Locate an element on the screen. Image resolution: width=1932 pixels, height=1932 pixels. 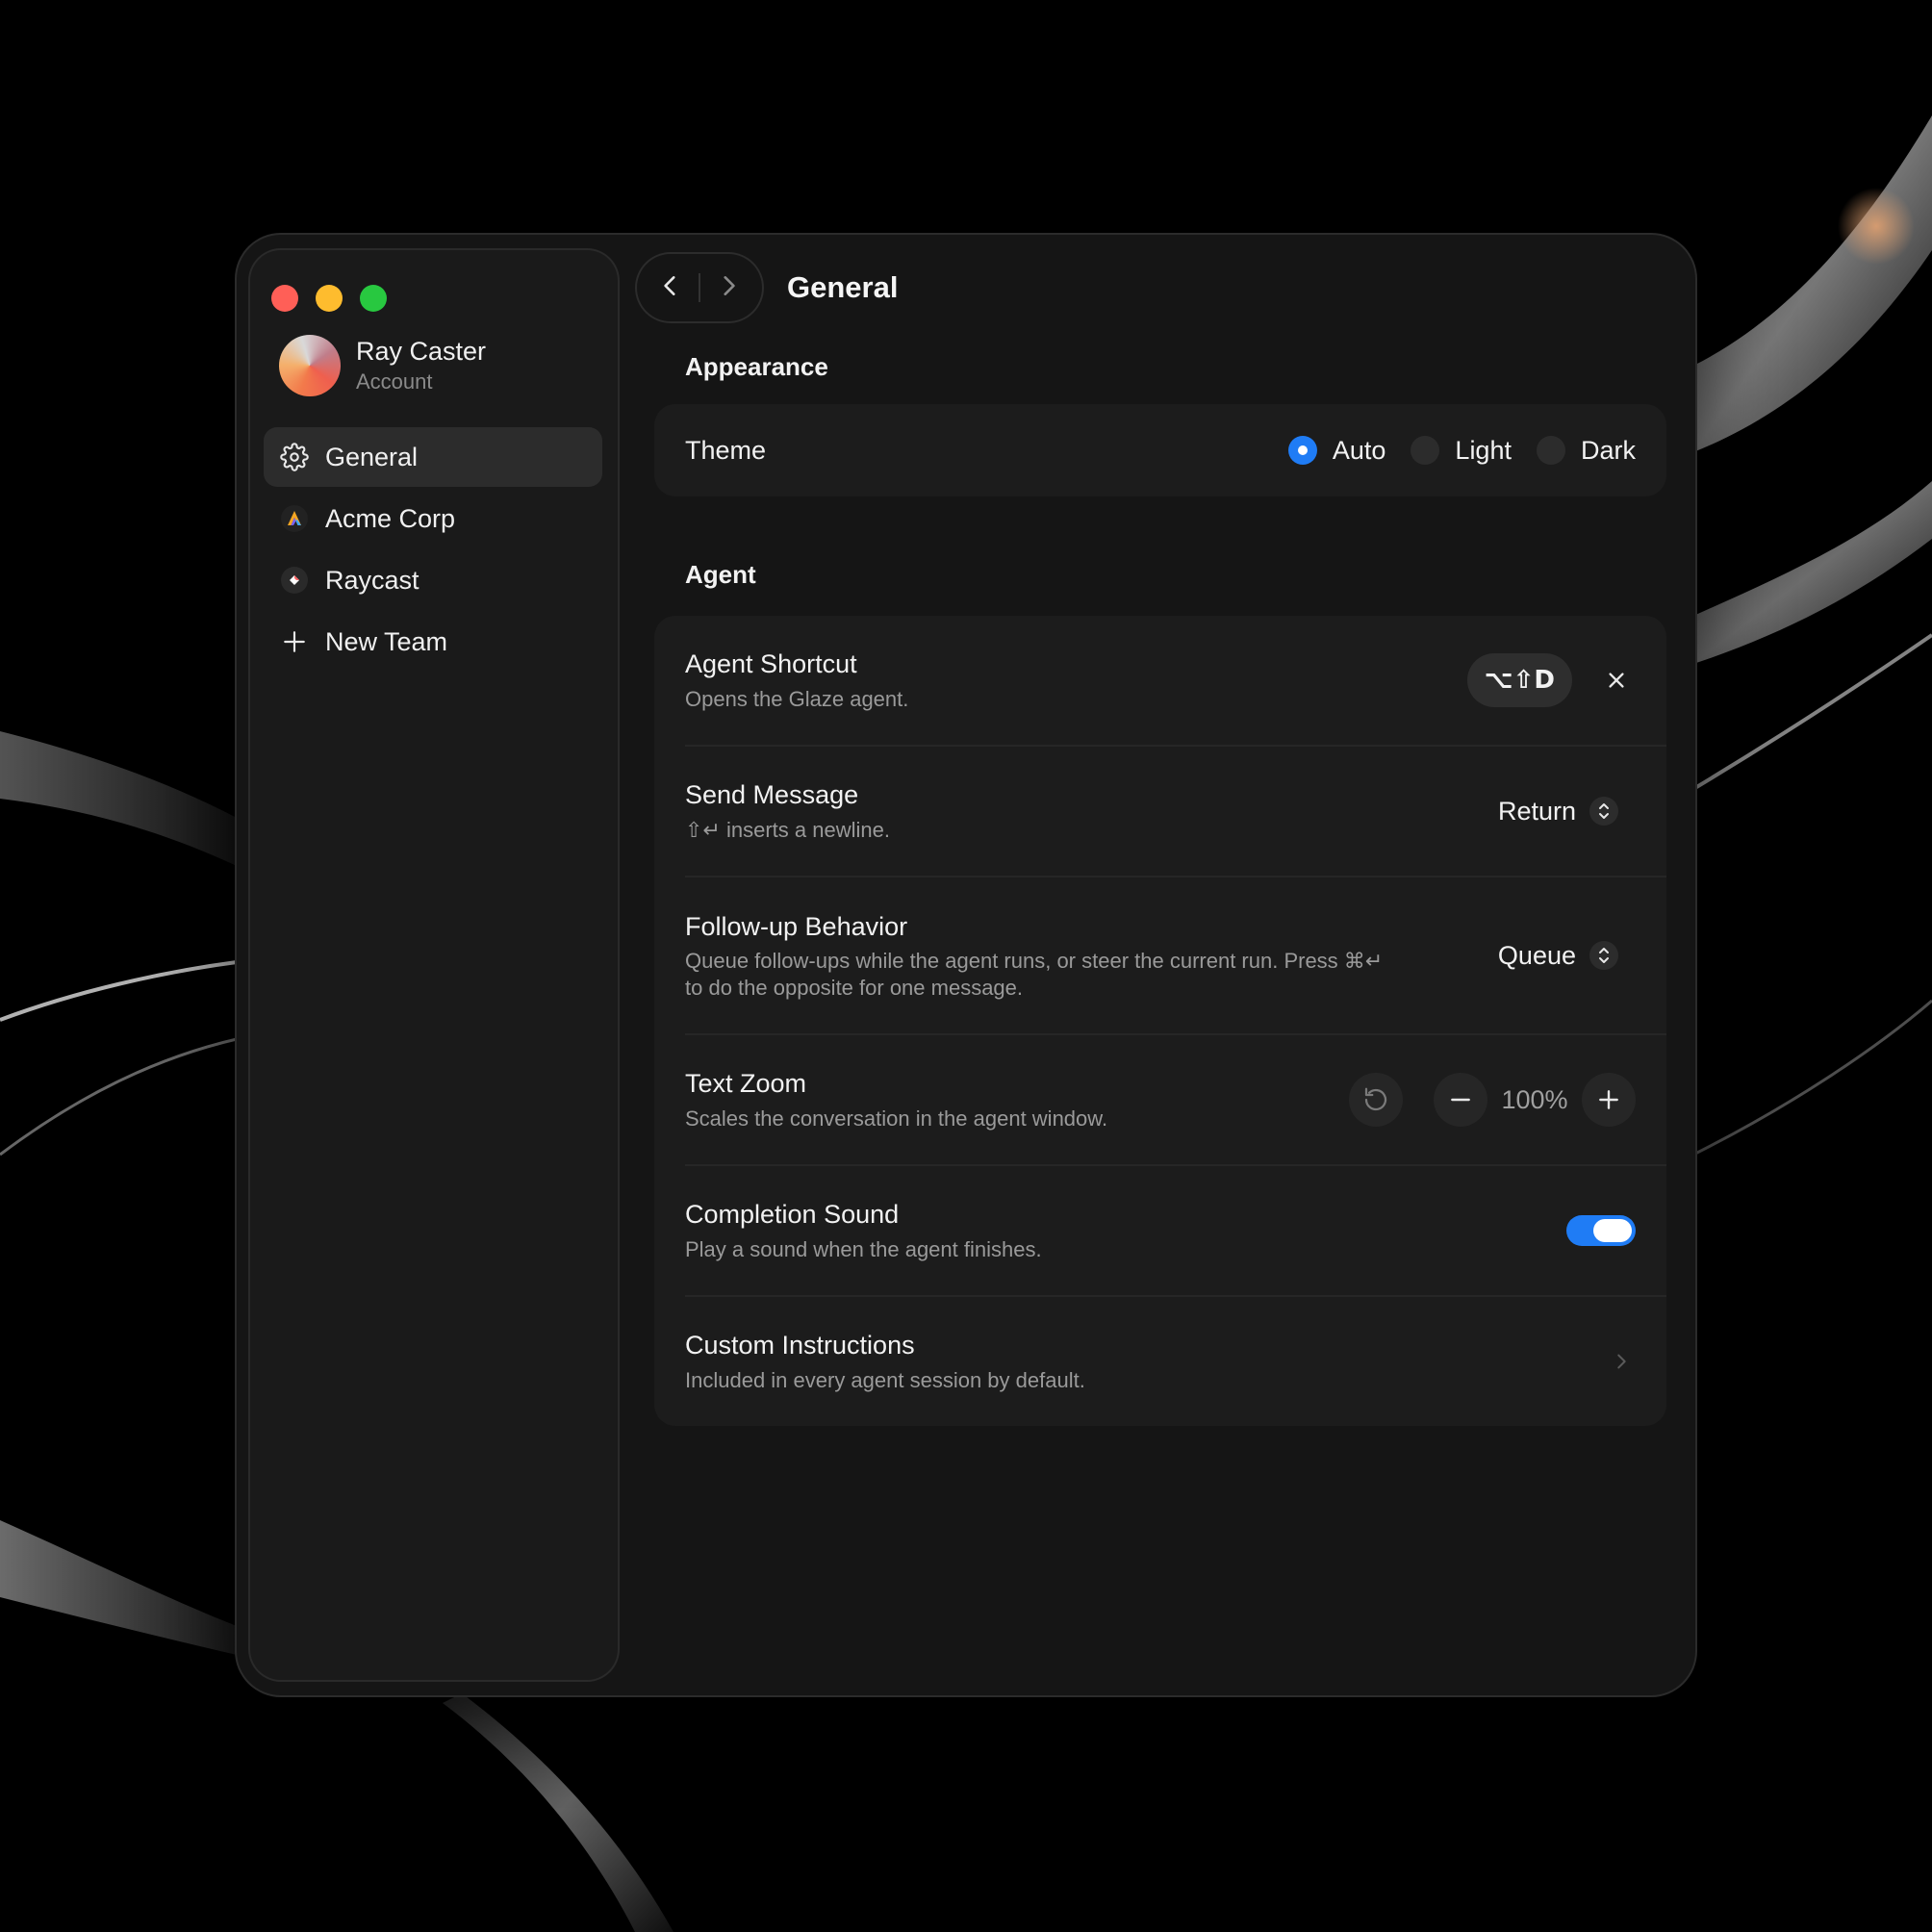
text-zoom-control: 100% is located at coordinates (1492, 1100).